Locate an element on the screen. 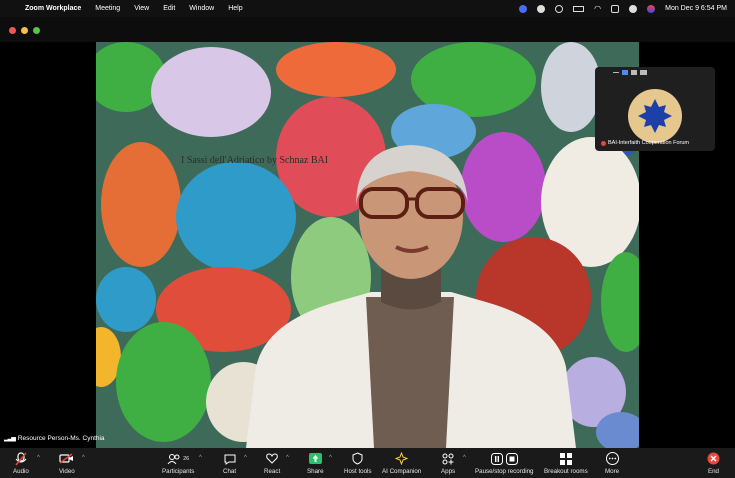 The image size is (735, 478). chat-button: Chat is located at coordinates (229, 463).